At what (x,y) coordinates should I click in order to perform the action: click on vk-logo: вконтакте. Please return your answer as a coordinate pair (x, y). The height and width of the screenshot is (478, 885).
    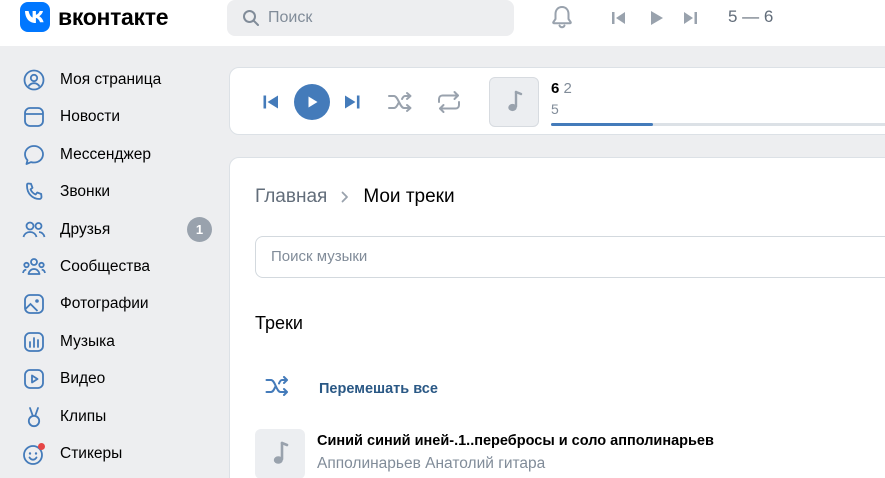
    Looking at the image, I should click on (94, 17).